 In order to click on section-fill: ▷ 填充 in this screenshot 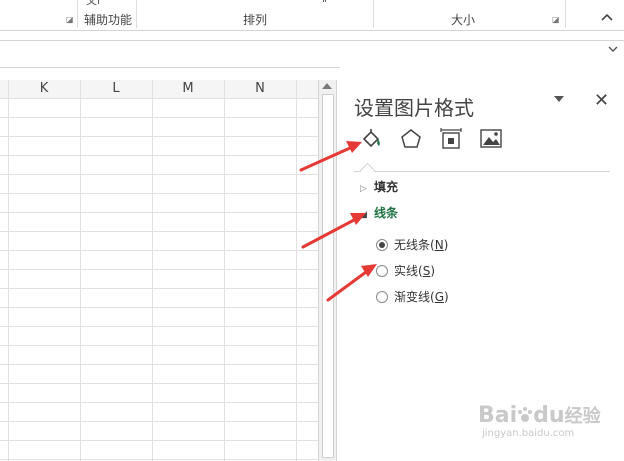, I will do `click(379, 186)`.